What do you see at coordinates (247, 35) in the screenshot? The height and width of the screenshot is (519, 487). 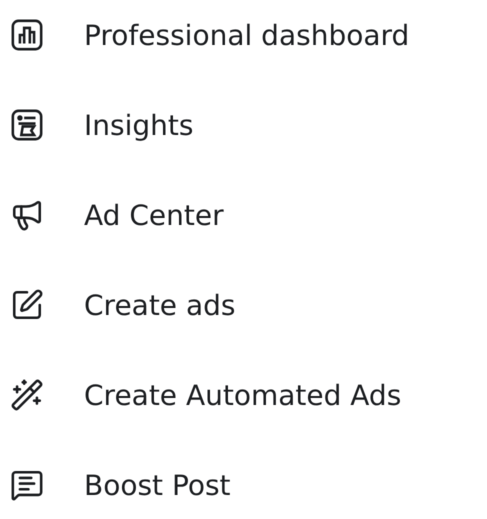 I see `menu-item: Professional dashboard` at bounding box center [247, 35].